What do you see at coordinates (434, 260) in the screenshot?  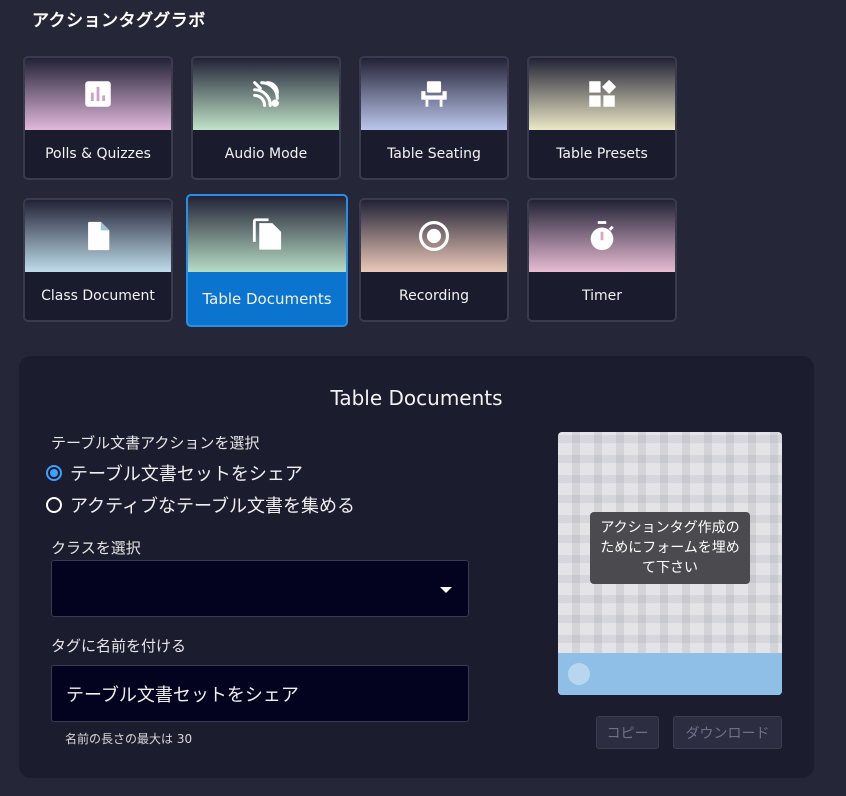 I see `tile-recording: Recording` at bounding box center [434, 260].